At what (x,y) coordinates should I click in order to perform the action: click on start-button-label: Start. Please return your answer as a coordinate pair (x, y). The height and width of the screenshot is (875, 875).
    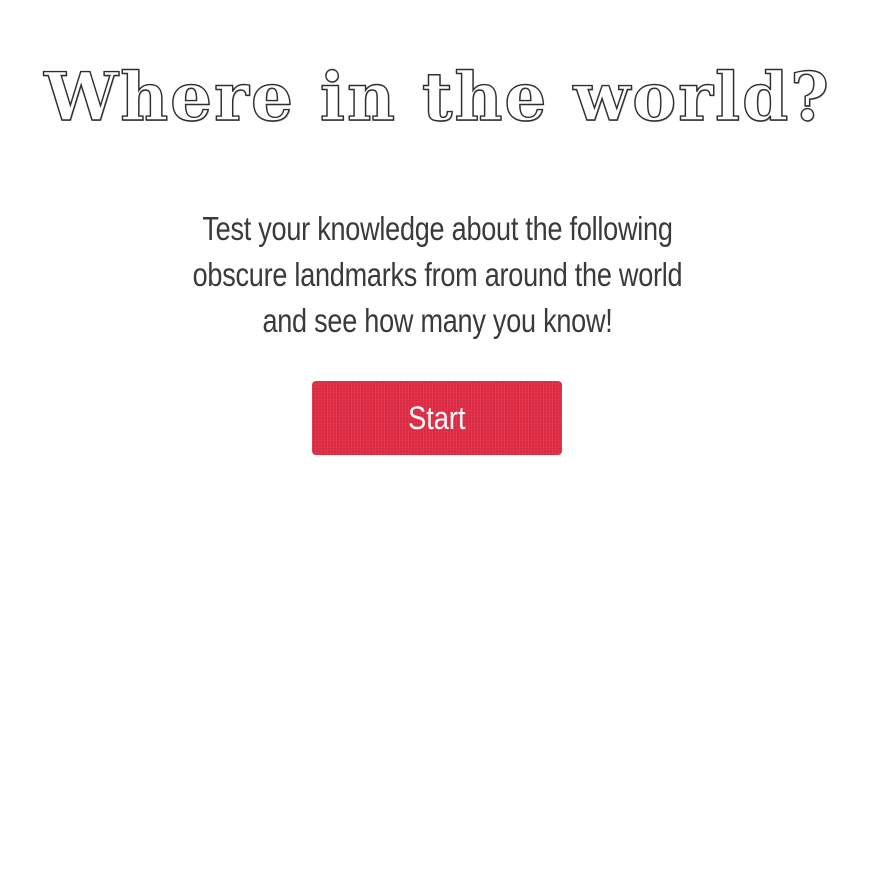
    Looking at the image, I should click on (437, 418).